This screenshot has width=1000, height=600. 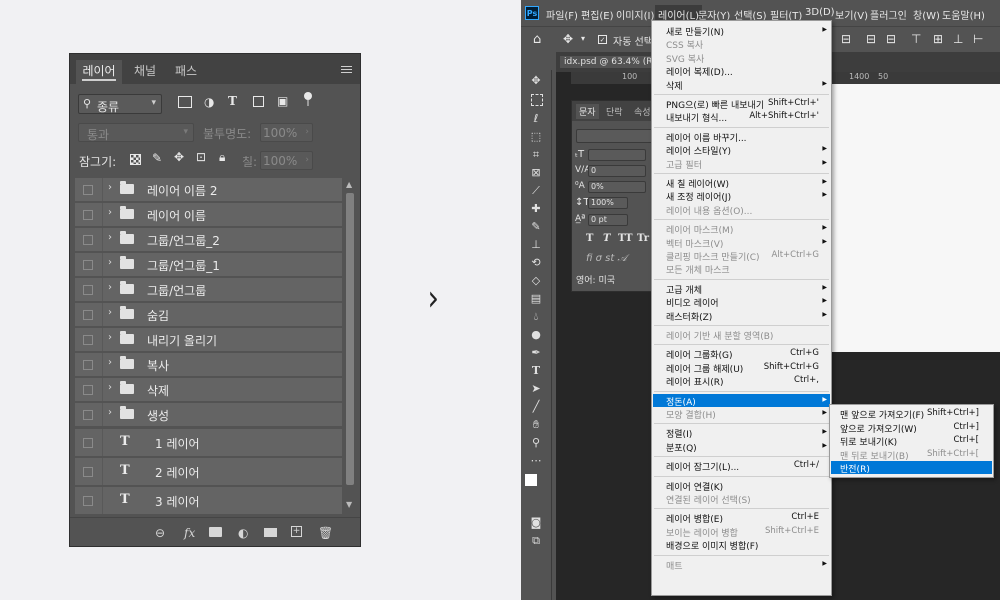 What do you see at coordinates (536, 209) in the screenshot?
I see `healing-tool-icon: ✚` at bounding box center [536, 209].